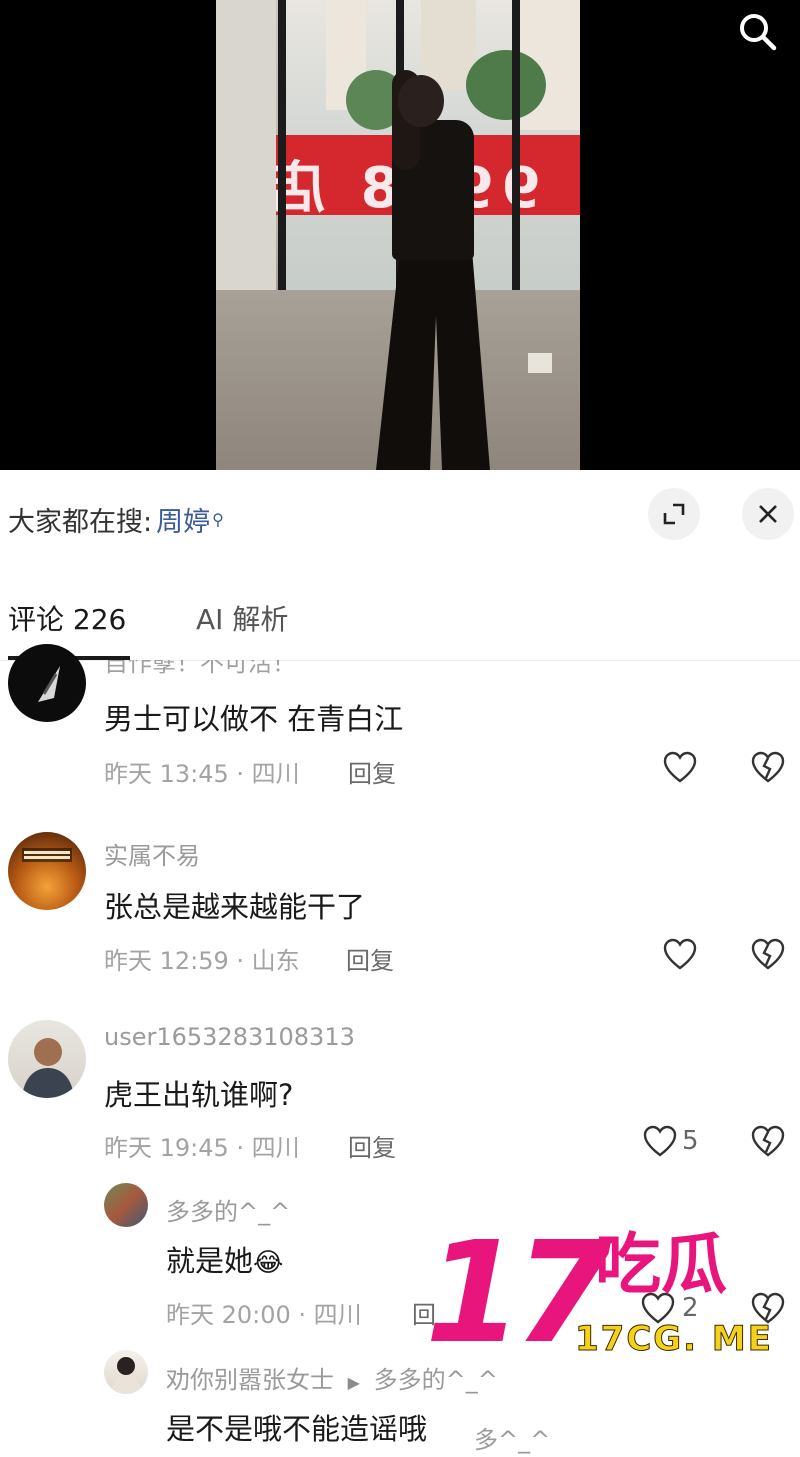  Describe the element at coordinates (152, 853) in the screenshot. I see `comment-username: 实属不易` at that location.